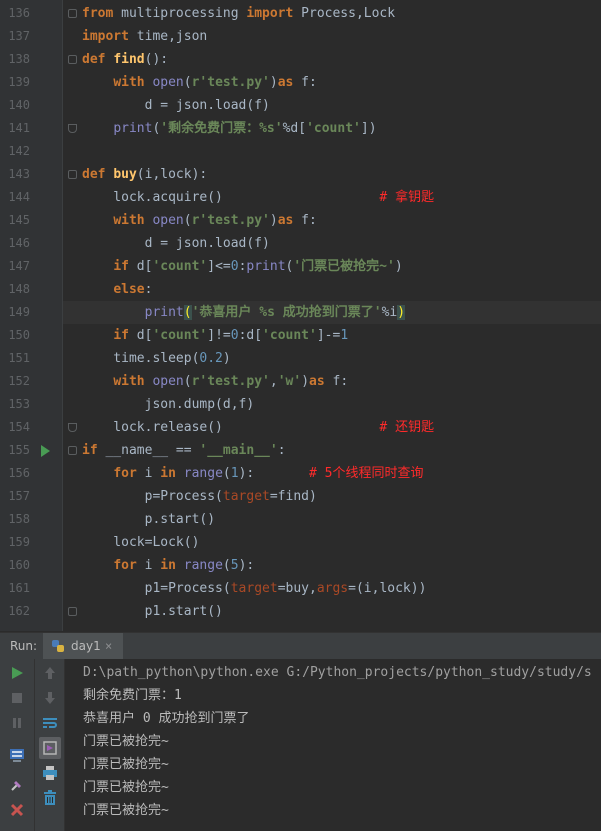 The image size is (601, 831). I want to click on code-token: for, so click(125, 473).